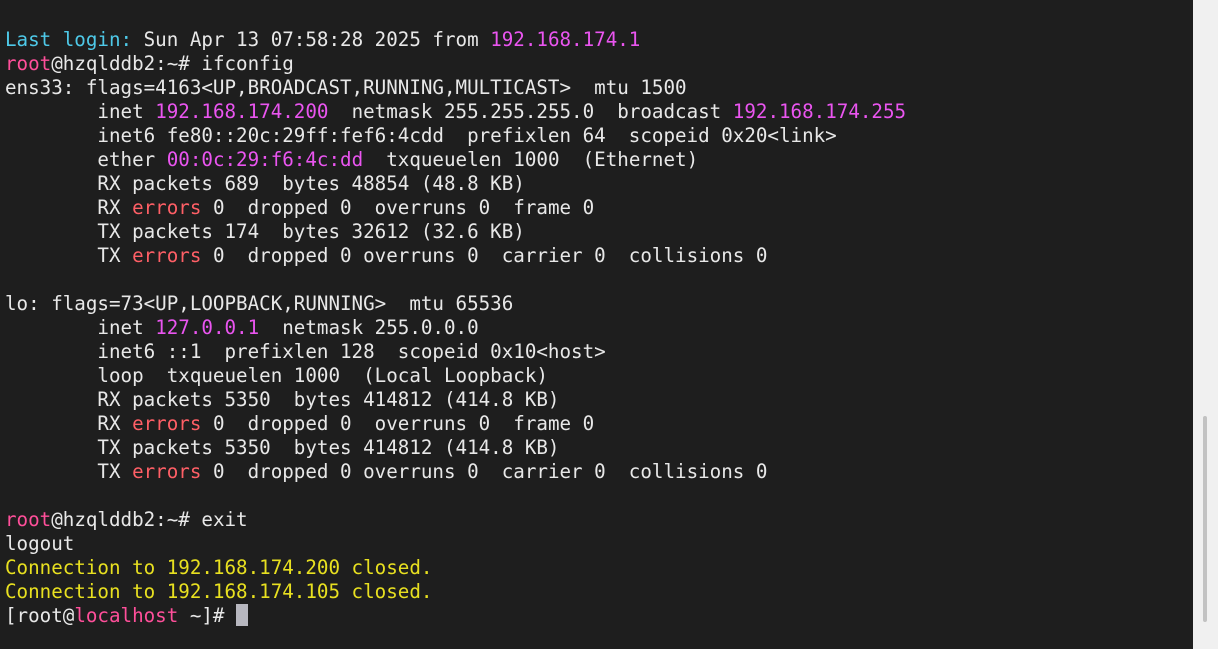  What do you see at coordinates (565, 39) in the screenshot?
I see `terminal-text-segment: 192.168.174.1` at bounding box center [565, 39].